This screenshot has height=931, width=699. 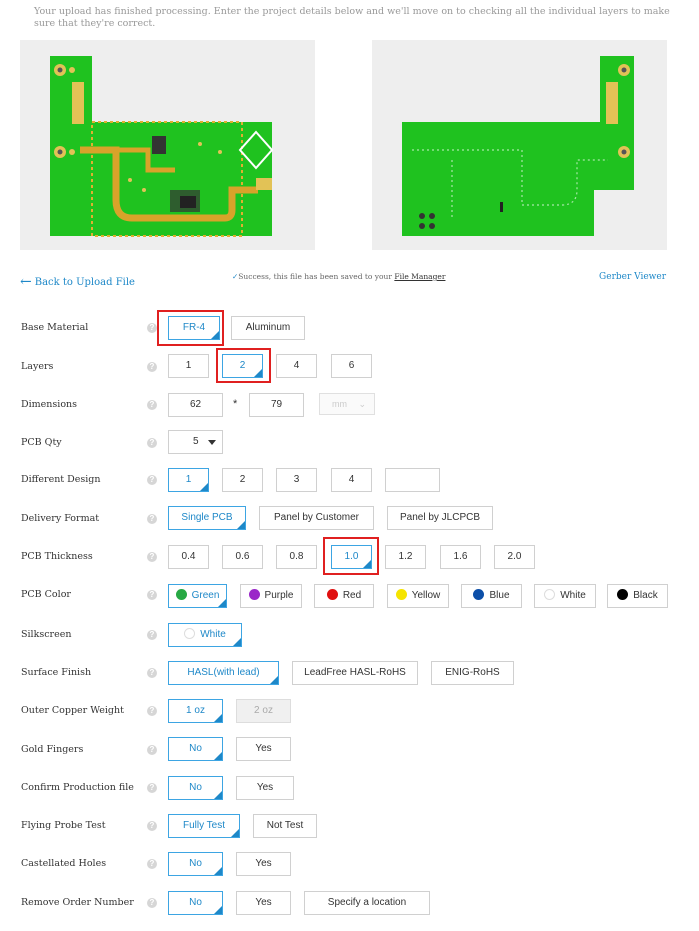 What do you see at coordinates (632, 277) in the screenshot?
I see `gerber-viewer-link: Gerber Viewer` at bounding box center [632, 277].